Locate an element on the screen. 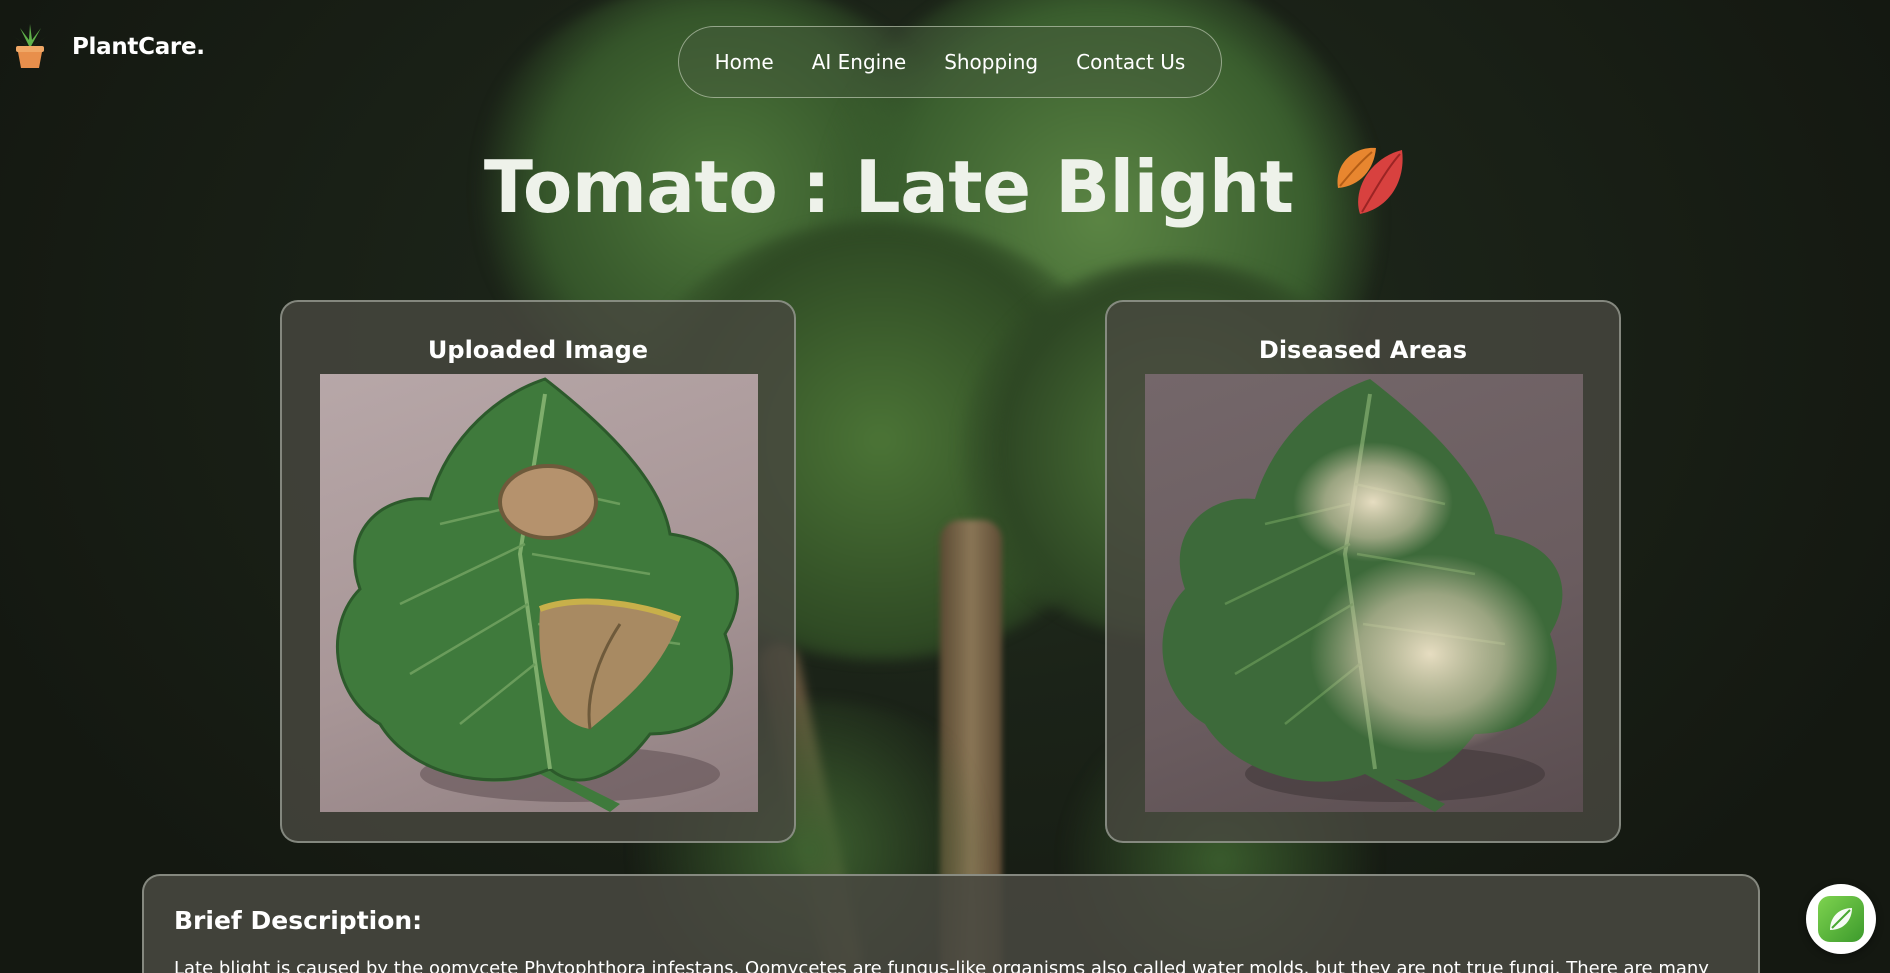  uploaded-leaf-image is located at coordinates (539, 593).